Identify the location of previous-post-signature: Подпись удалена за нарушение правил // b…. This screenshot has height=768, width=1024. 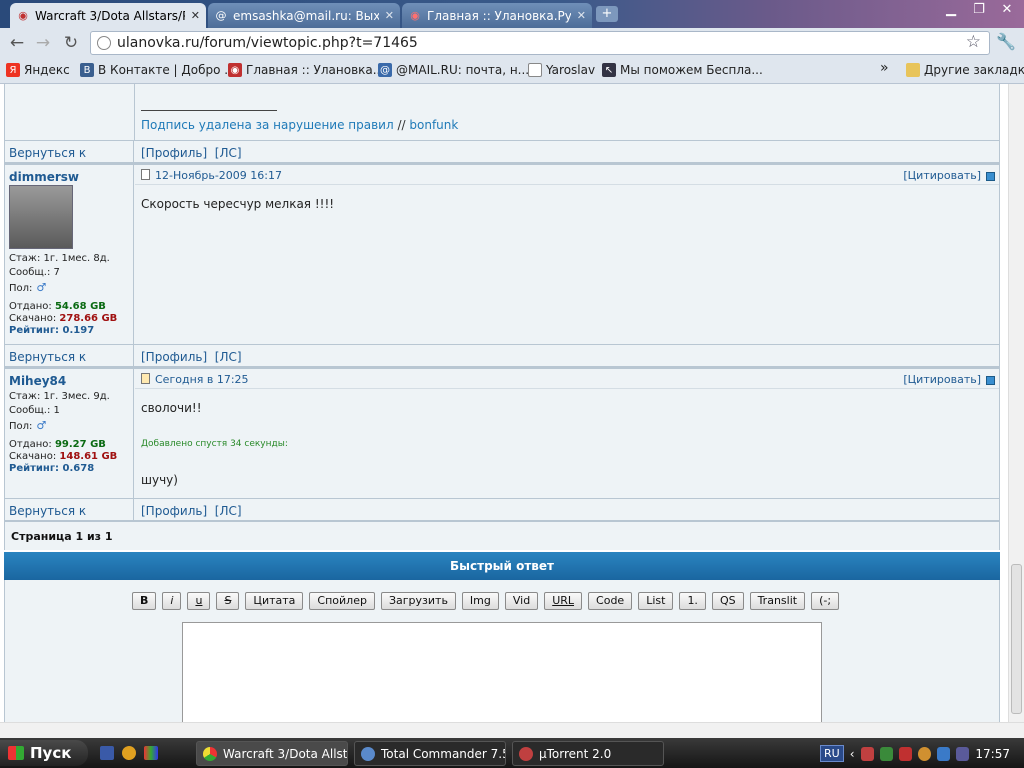
(502, 112).